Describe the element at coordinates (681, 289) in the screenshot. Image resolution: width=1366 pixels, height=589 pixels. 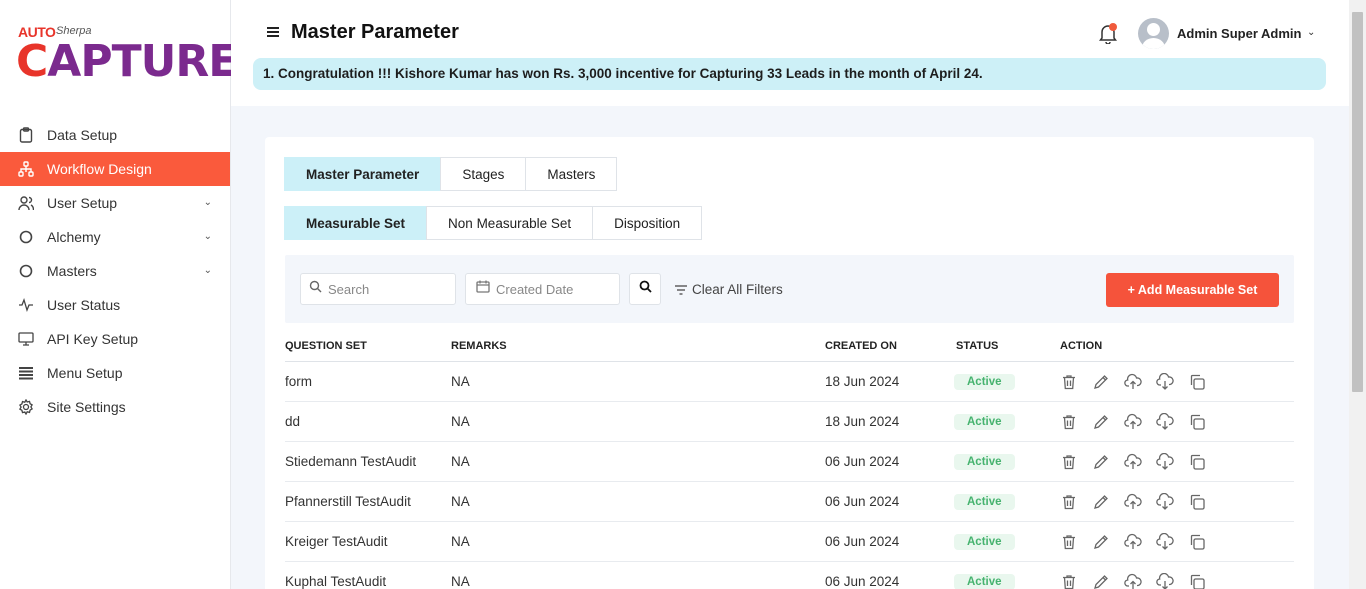
I see `filter-icon` at that location.